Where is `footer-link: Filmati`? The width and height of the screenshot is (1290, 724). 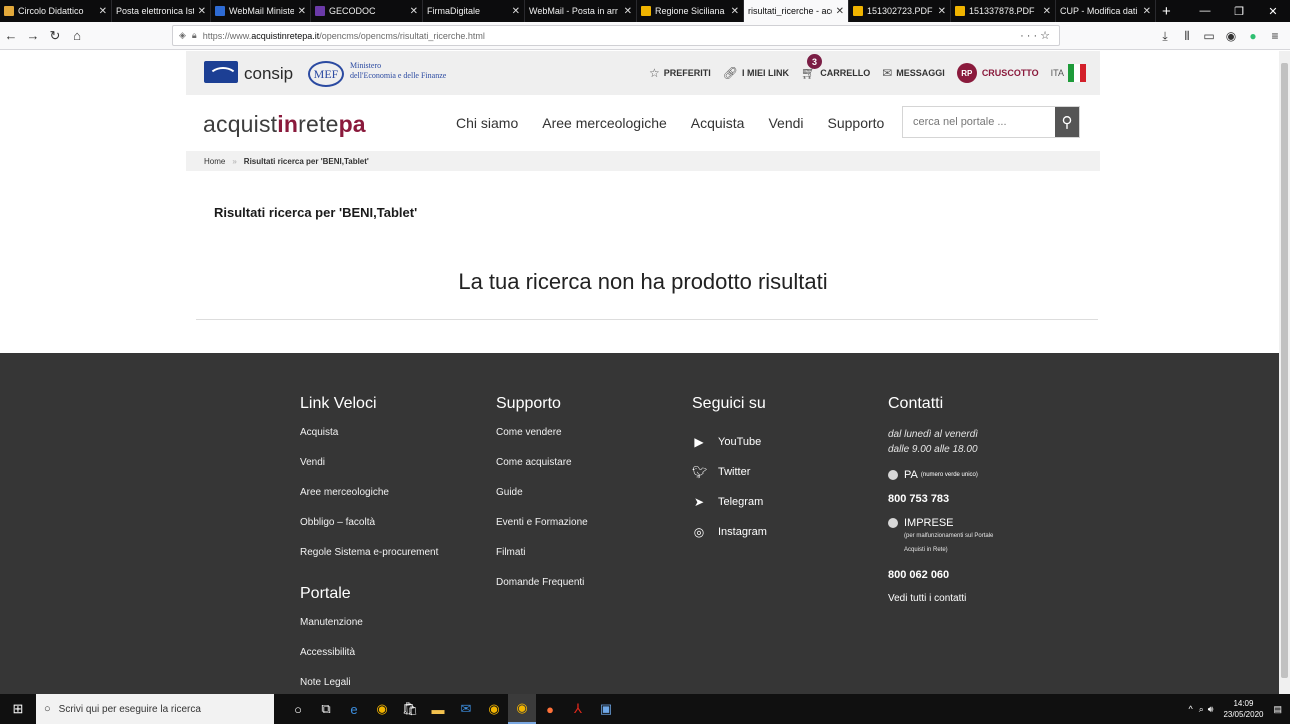 footer-link: Filmati is located at coordinates (542, 562).